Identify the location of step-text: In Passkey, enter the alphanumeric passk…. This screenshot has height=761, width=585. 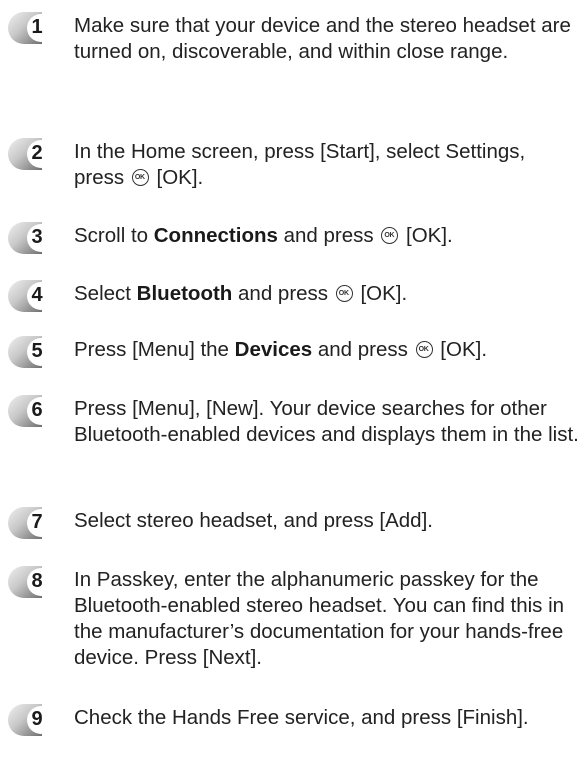
(319, 618).